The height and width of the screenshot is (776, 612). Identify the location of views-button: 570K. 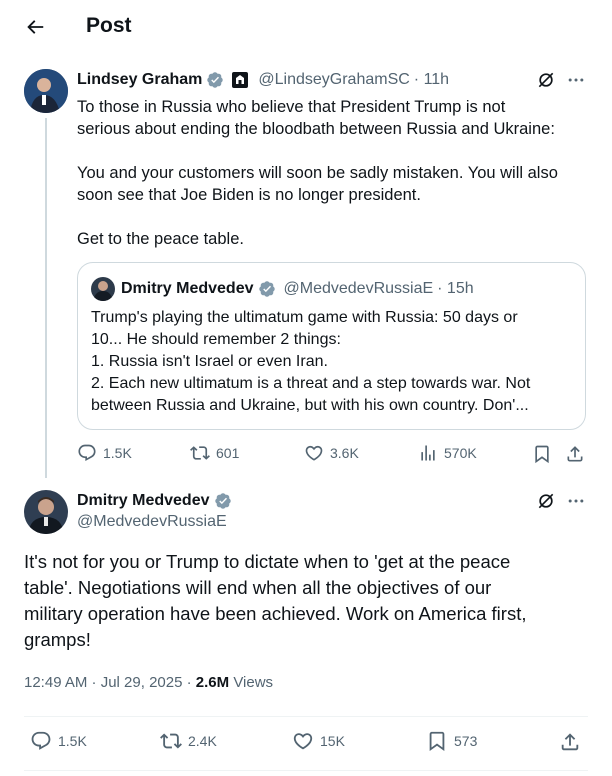
(447, 453).